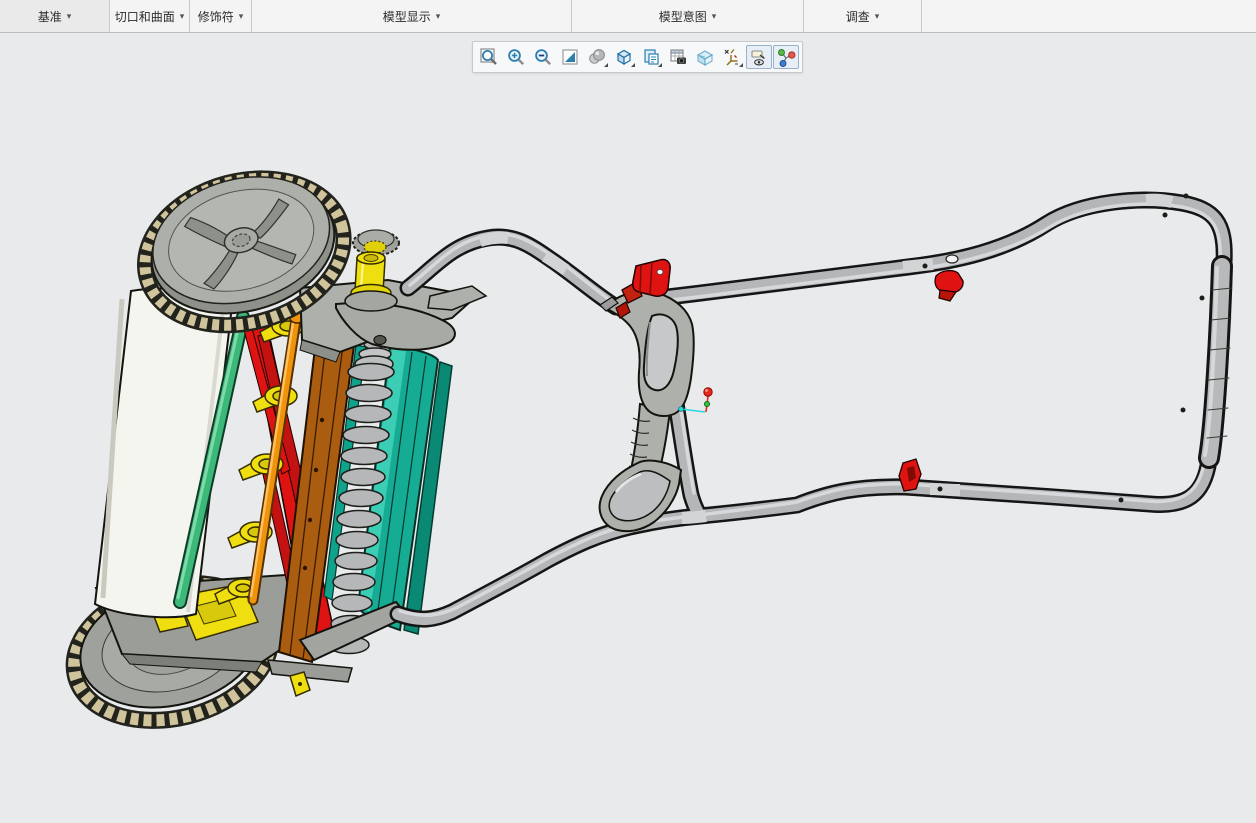 The height and width of the screenshot is (823, 1256). What do you see at coordinates (406, 16) in the screenshot?
I see `ribbon-group-label: 模型显示` at bounding box center [406, 16].